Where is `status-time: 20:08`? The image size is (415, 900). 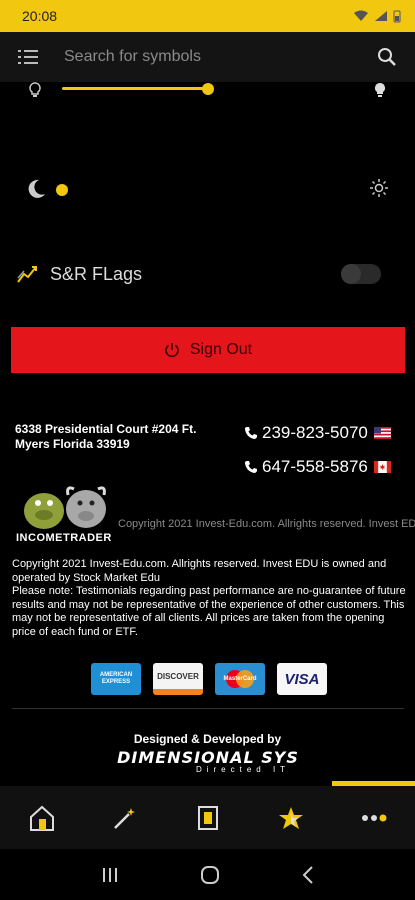
status-time: 20:08 is located at coordinates (40, 16).